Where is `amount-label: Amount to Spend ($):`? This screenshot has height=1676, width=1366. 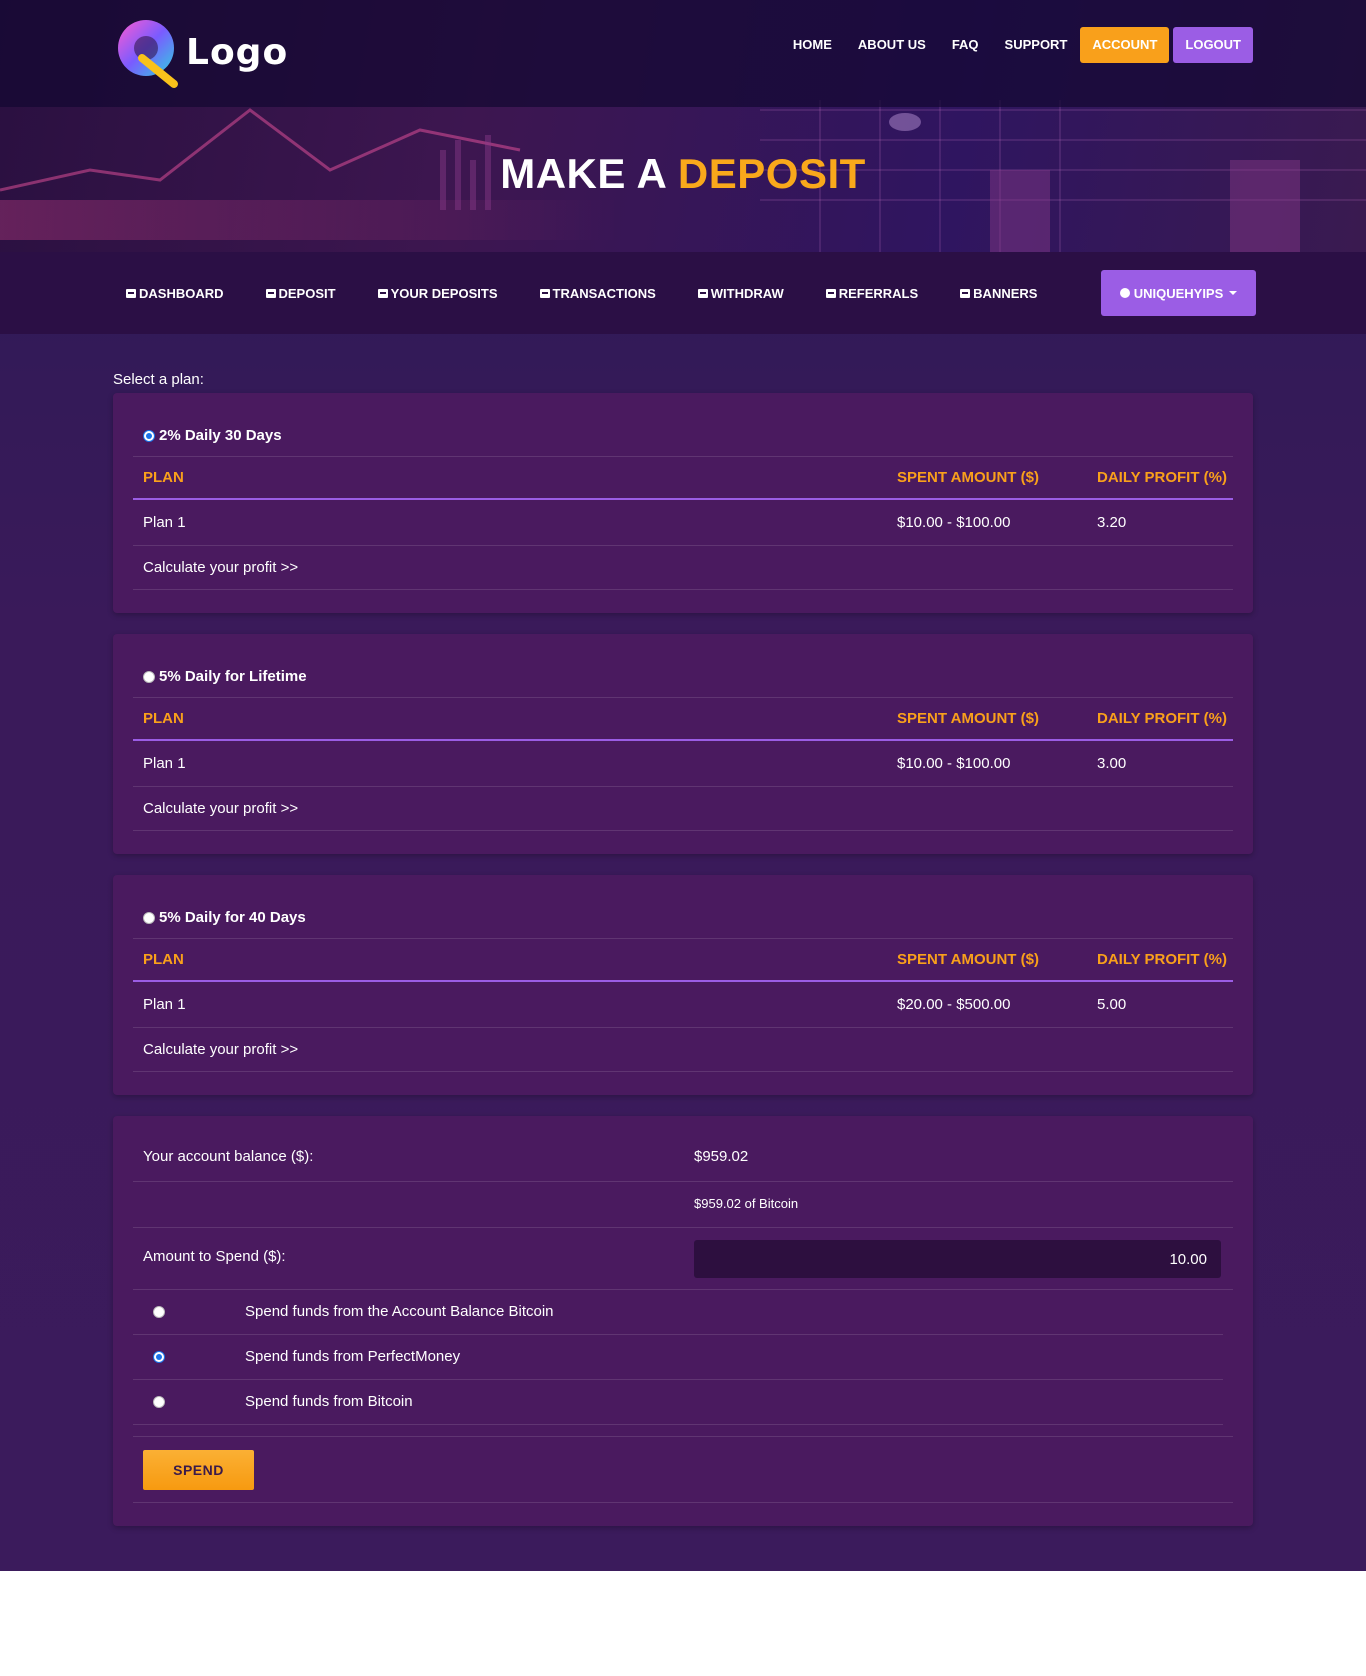 amount-label: Amount to Spend ($): is located at coordinates (214, 1256).